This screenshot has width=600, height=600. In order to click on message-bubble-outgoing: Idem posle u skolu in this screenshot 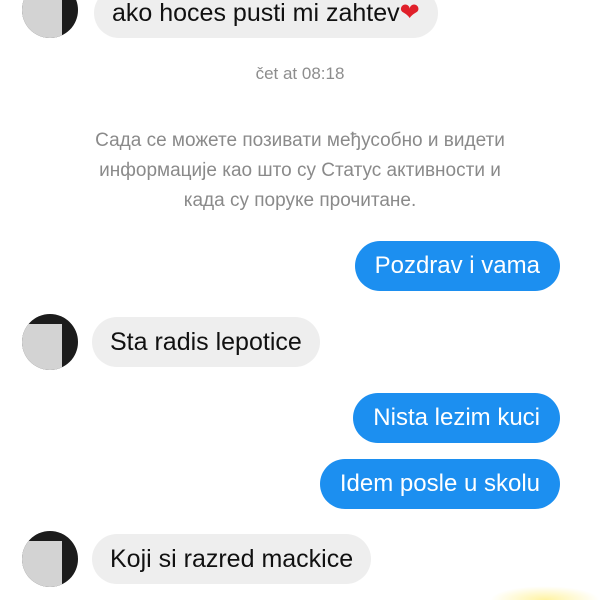, I will do `click(439, 484)`.